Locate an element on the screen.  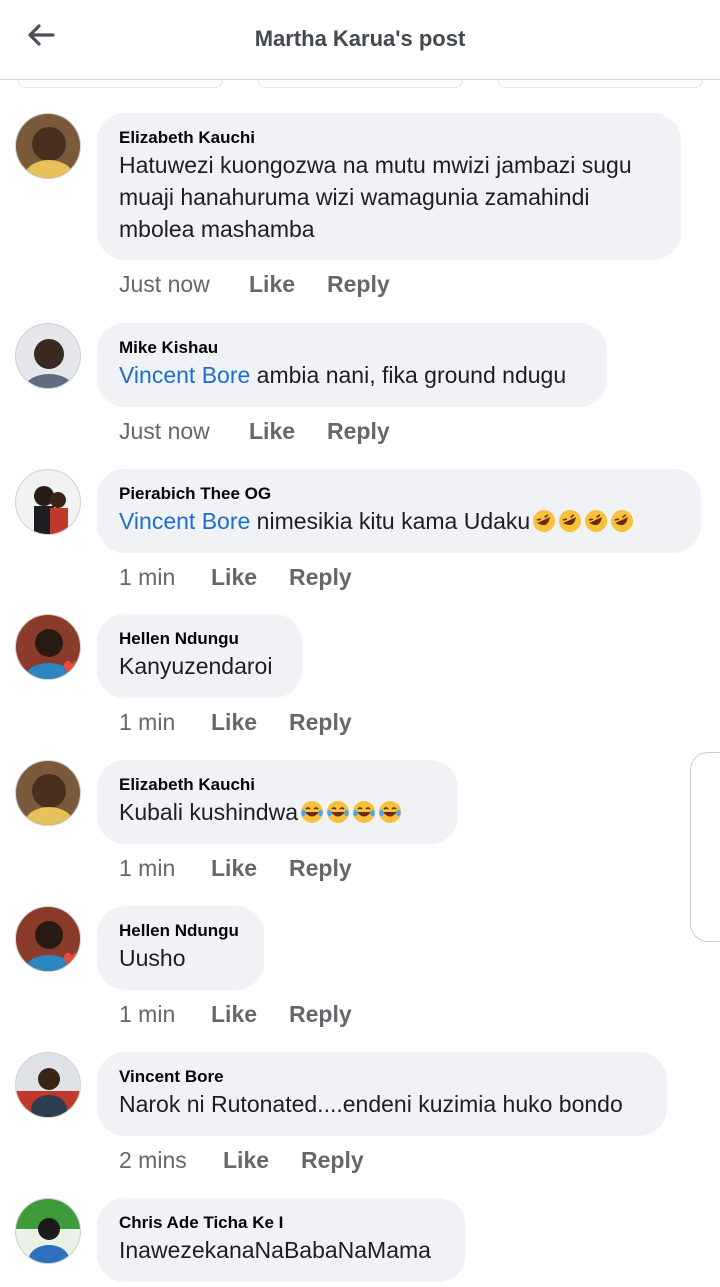
comment-author: Vincent Bore is located at coordinates (382, 1077).